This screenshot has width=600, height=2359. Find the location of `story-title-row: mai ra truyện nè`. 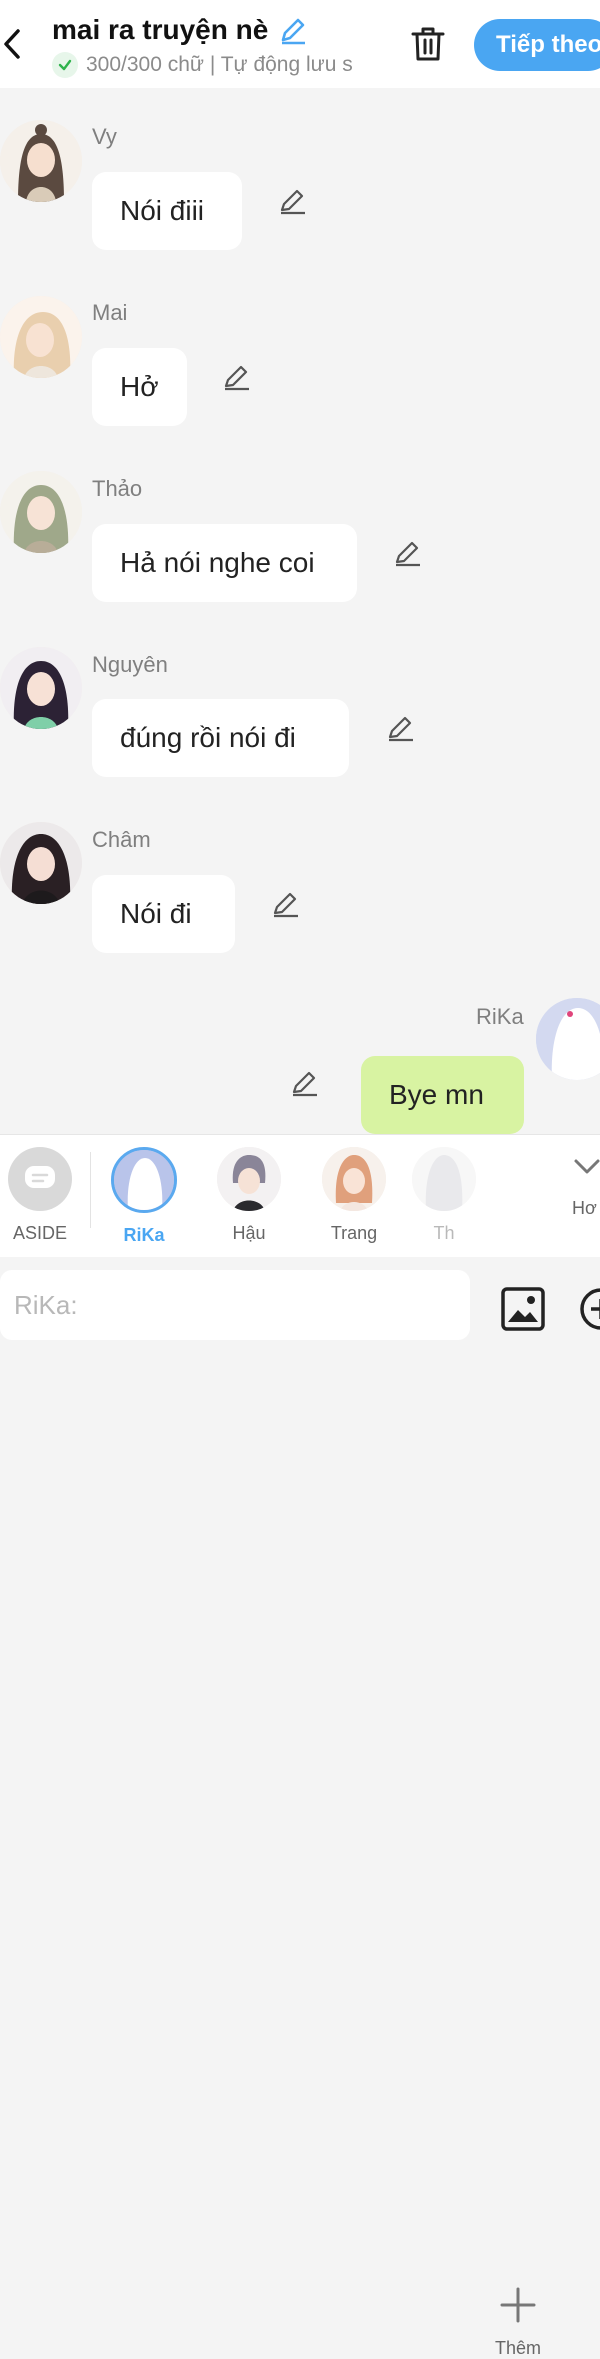

story-title-row: mai ra truyện nè is located at coordinates (180, 30).